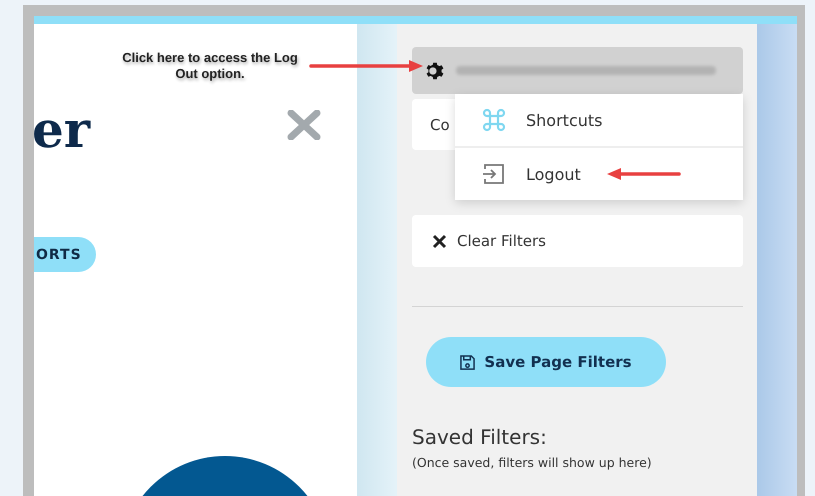  I want to click on pointer-arrow, so click(643, 174).